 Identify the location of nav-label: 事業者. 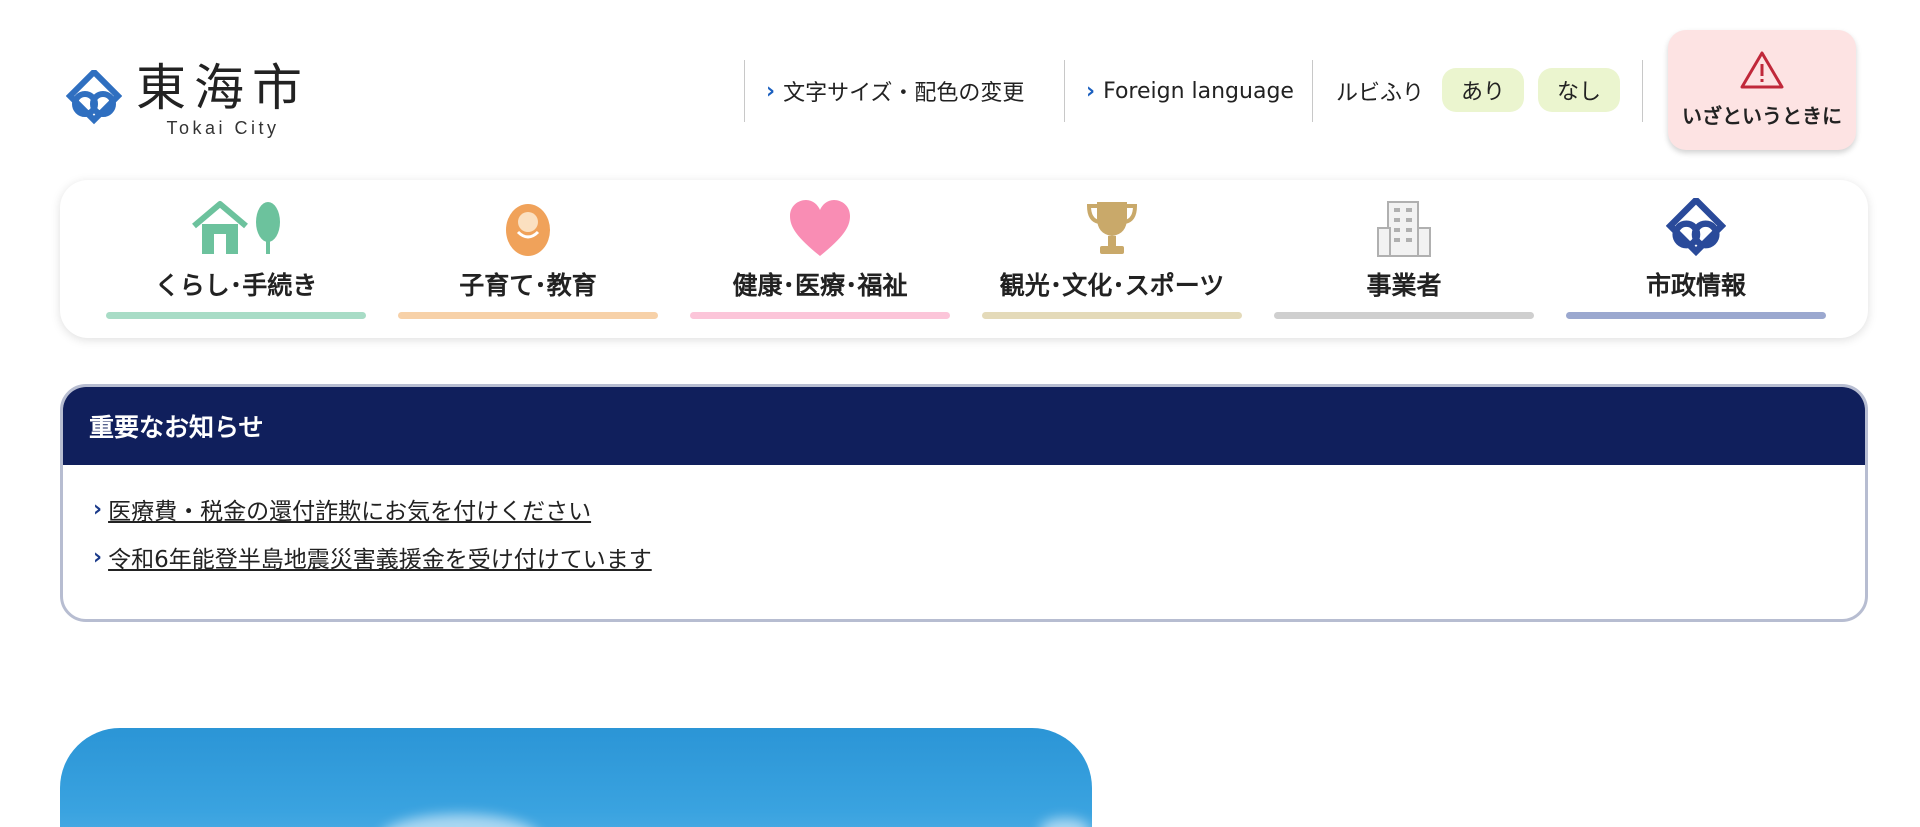
(1404, 285).